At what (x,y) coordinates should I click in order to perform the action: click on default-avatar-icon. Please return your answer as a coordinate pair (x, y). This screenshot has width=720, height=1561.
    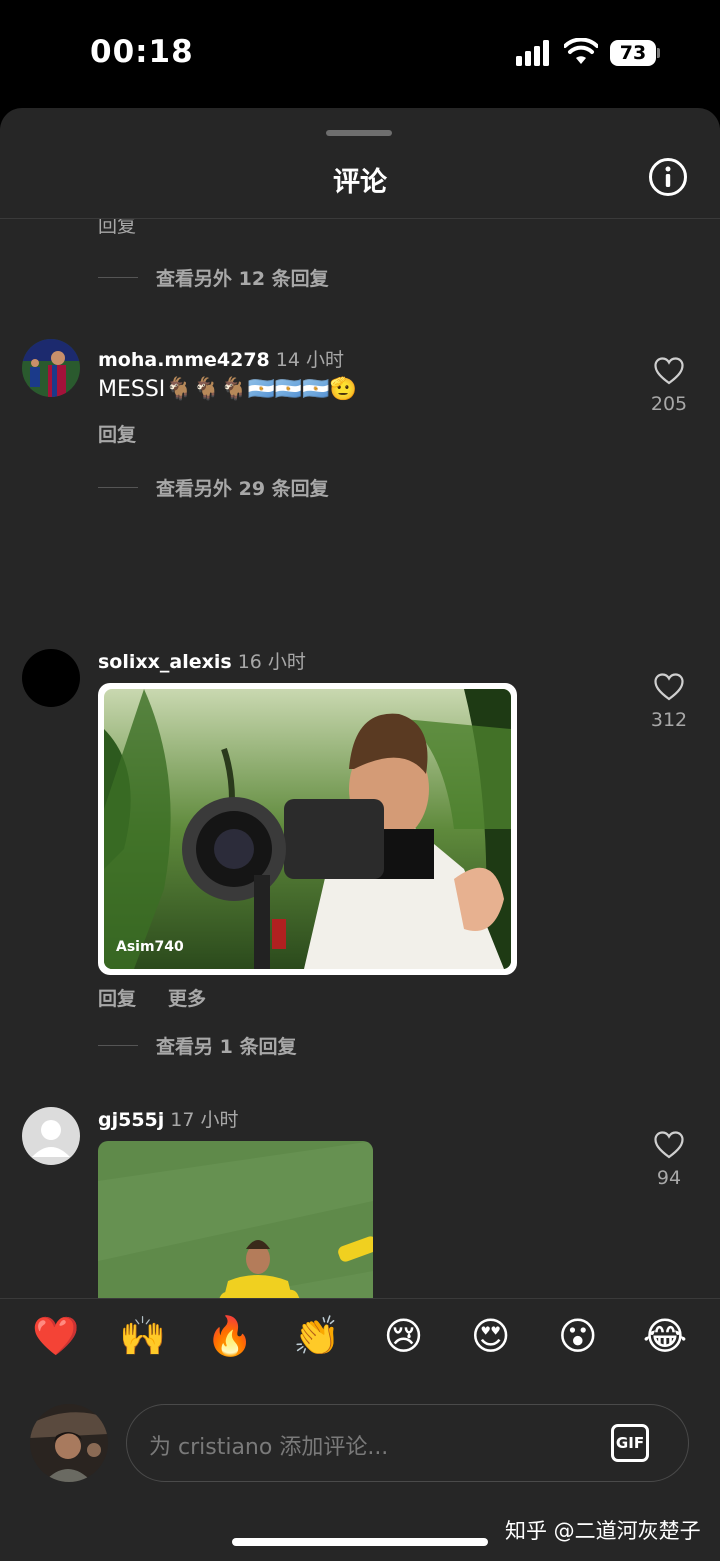
    Looking at the image, I should click on (51, 1138).